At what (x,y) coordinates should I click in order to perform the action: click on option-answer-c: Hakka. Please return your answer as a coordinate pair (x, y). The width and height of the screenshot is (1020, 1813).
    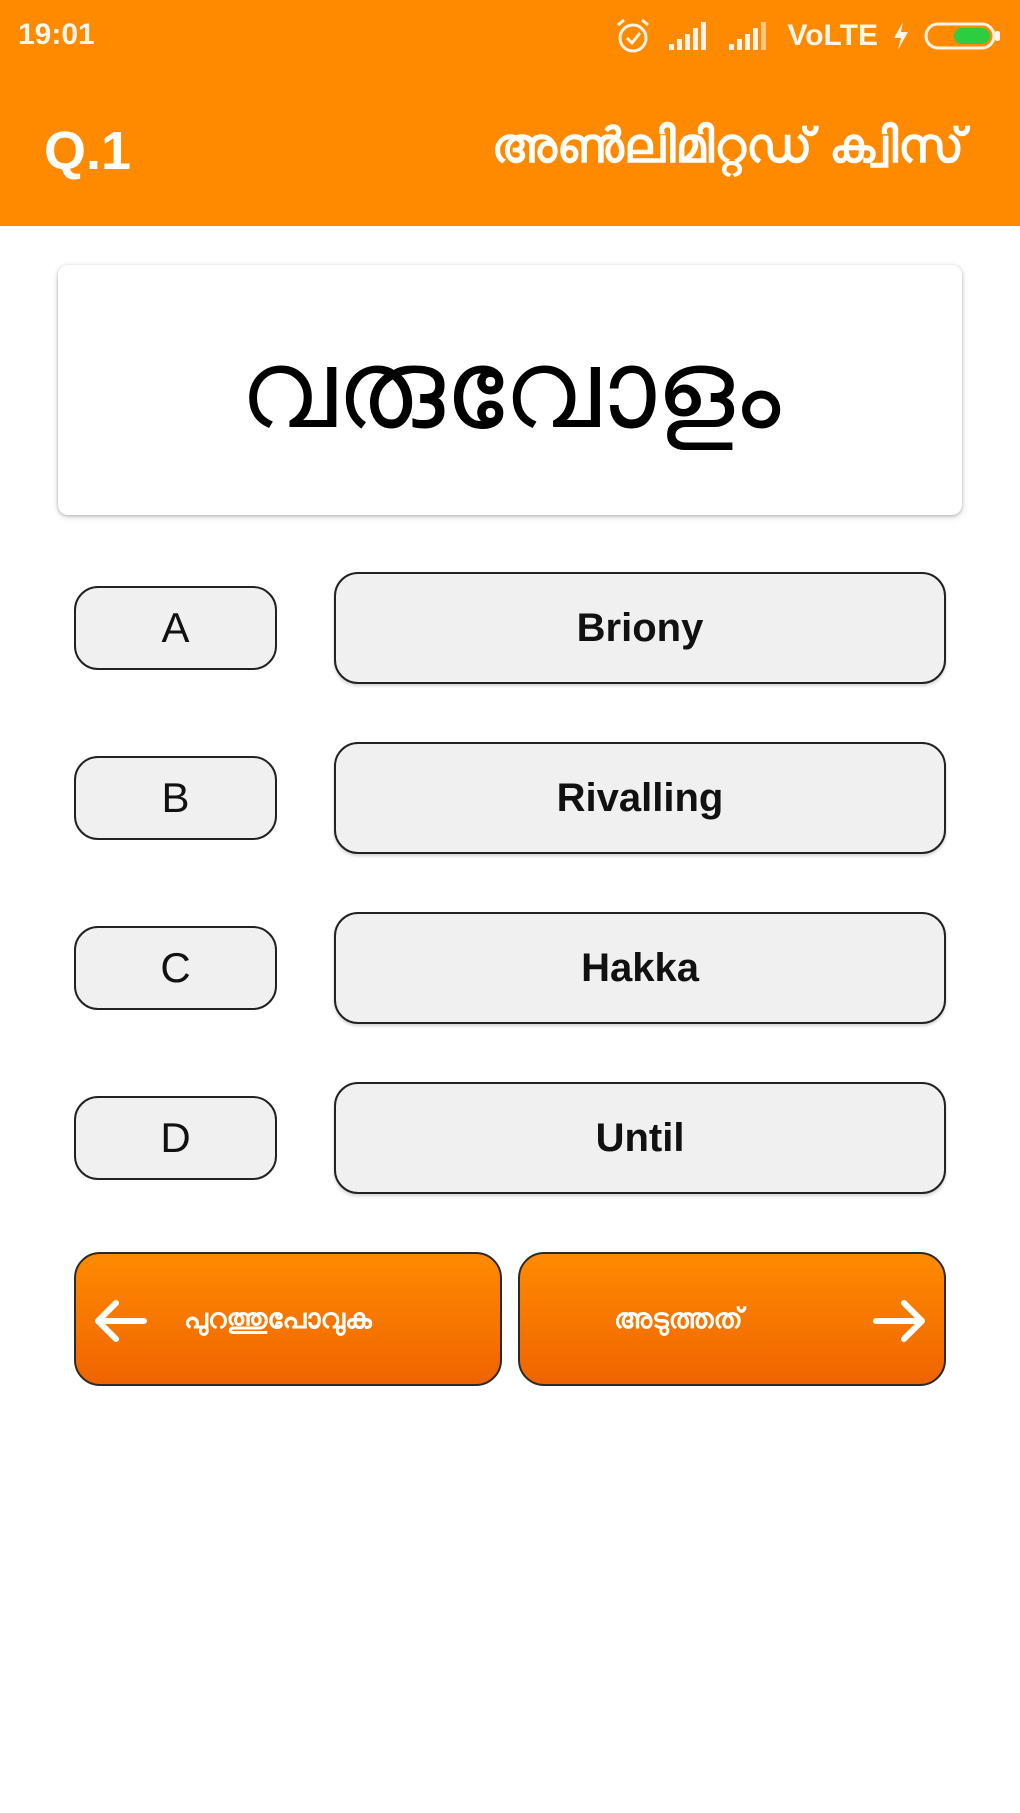
    Looking at the image, I should click on (640, 968).